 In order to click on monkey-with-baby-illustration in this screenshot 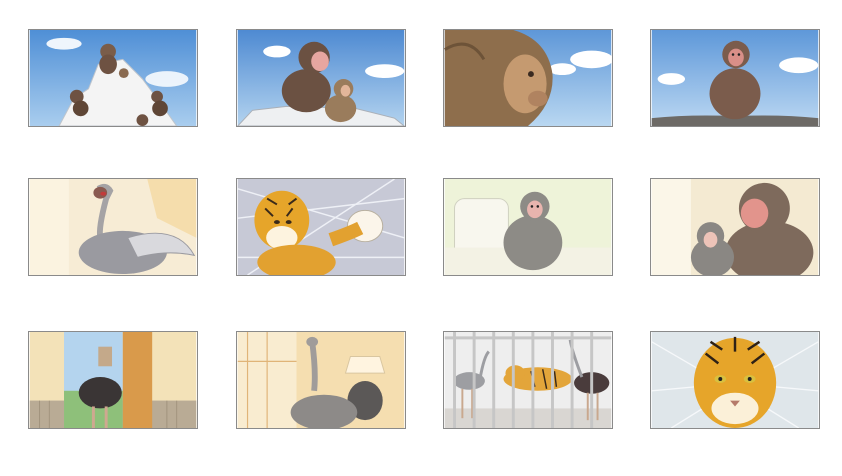, I will do `click(321, 78)`.